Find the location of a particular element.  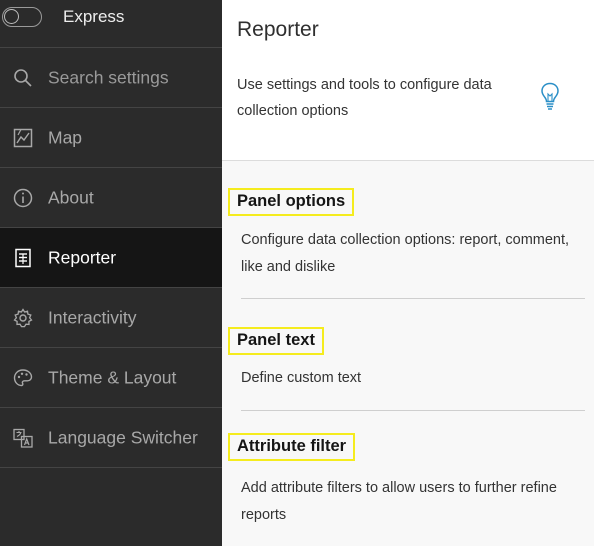

section-title: Panel text is located at coordinates (276, 341).